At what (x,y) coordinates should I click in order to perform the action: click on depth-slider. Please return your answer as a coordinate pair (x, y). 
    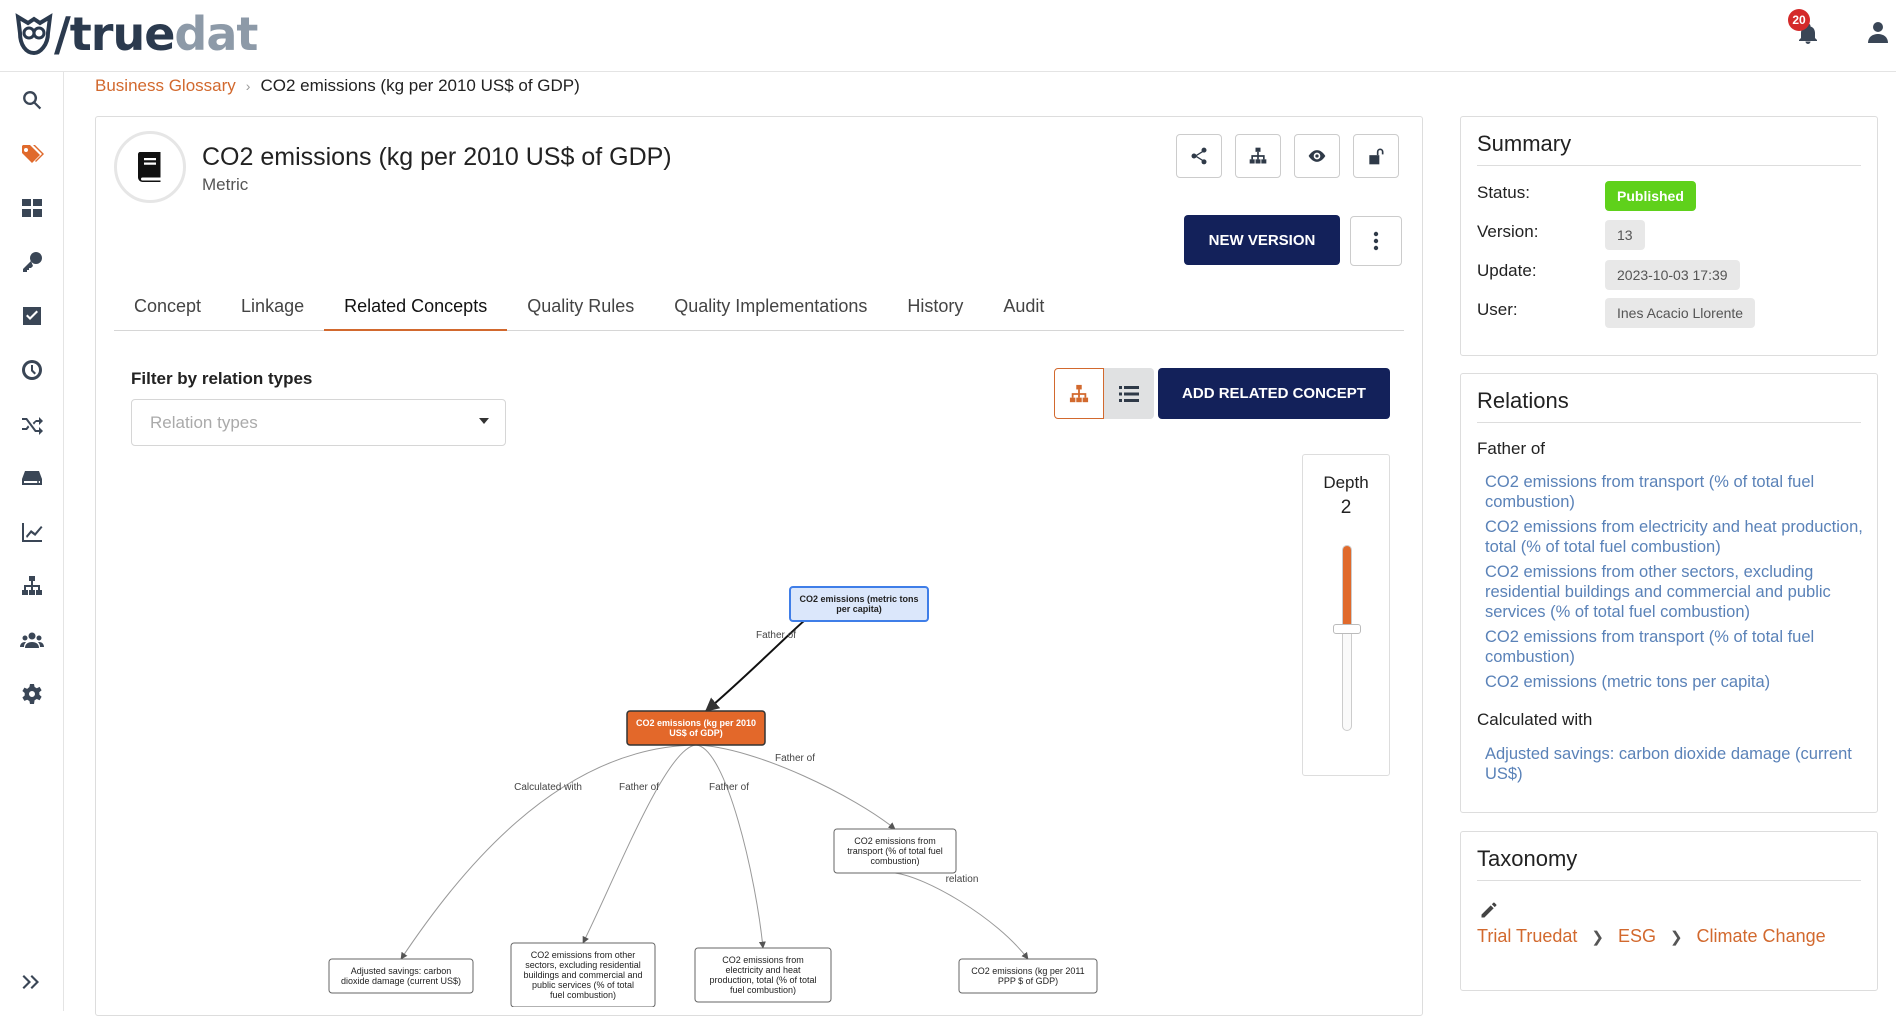
    Looking at the image, I should click on (1347, 638).